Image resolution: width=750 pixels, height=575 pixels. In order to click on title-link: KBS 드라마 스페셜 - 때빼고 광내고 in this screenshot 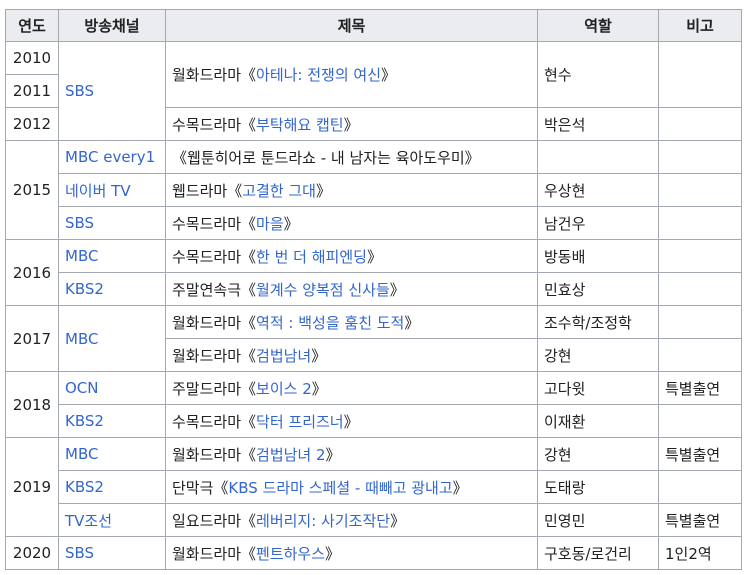, I will do `click(340, 488)`.